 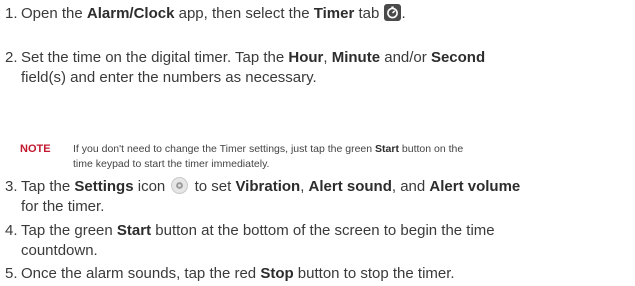 What do you see at coordinates (69, 230) in the screenshot?
I see `step-text: Tap the green` at bounding box center [69, 230].